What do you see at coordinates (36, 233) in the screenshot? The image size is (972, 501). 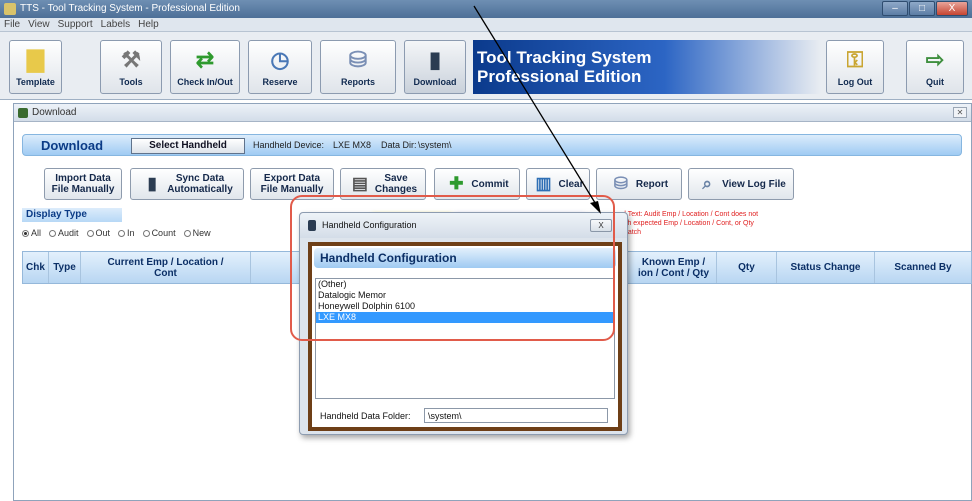 I see `radio-all-label: All` at bounding box center [36, 233].